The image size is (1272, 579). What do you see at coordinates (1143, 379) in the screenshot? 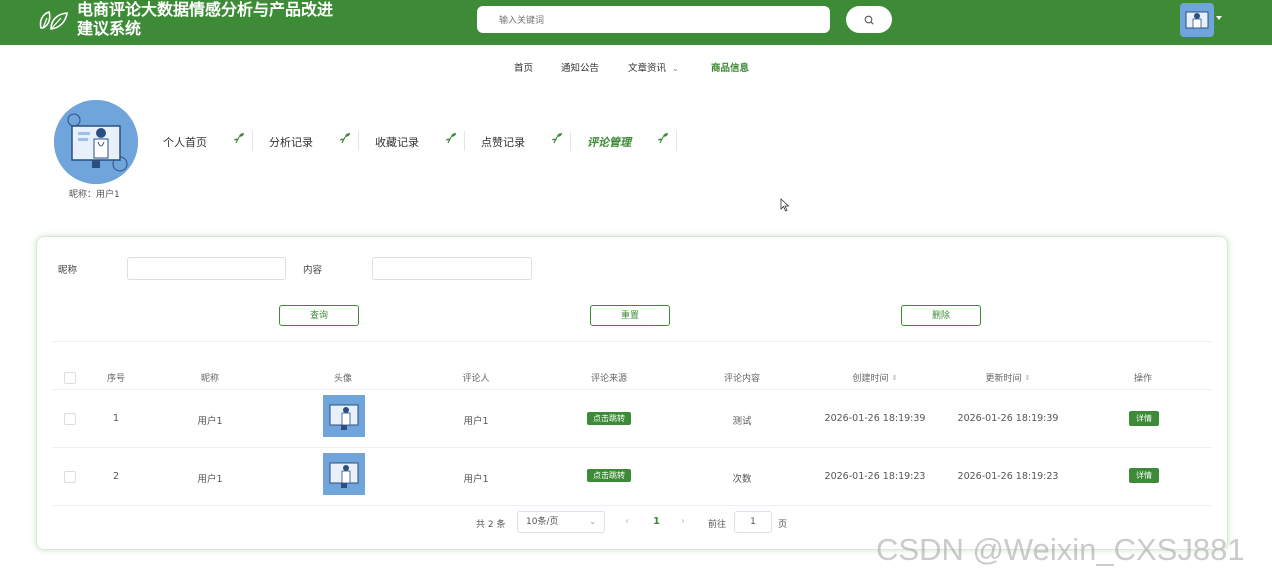
I see `column-header-actions: 操作` at bounding box center [1143, 379].